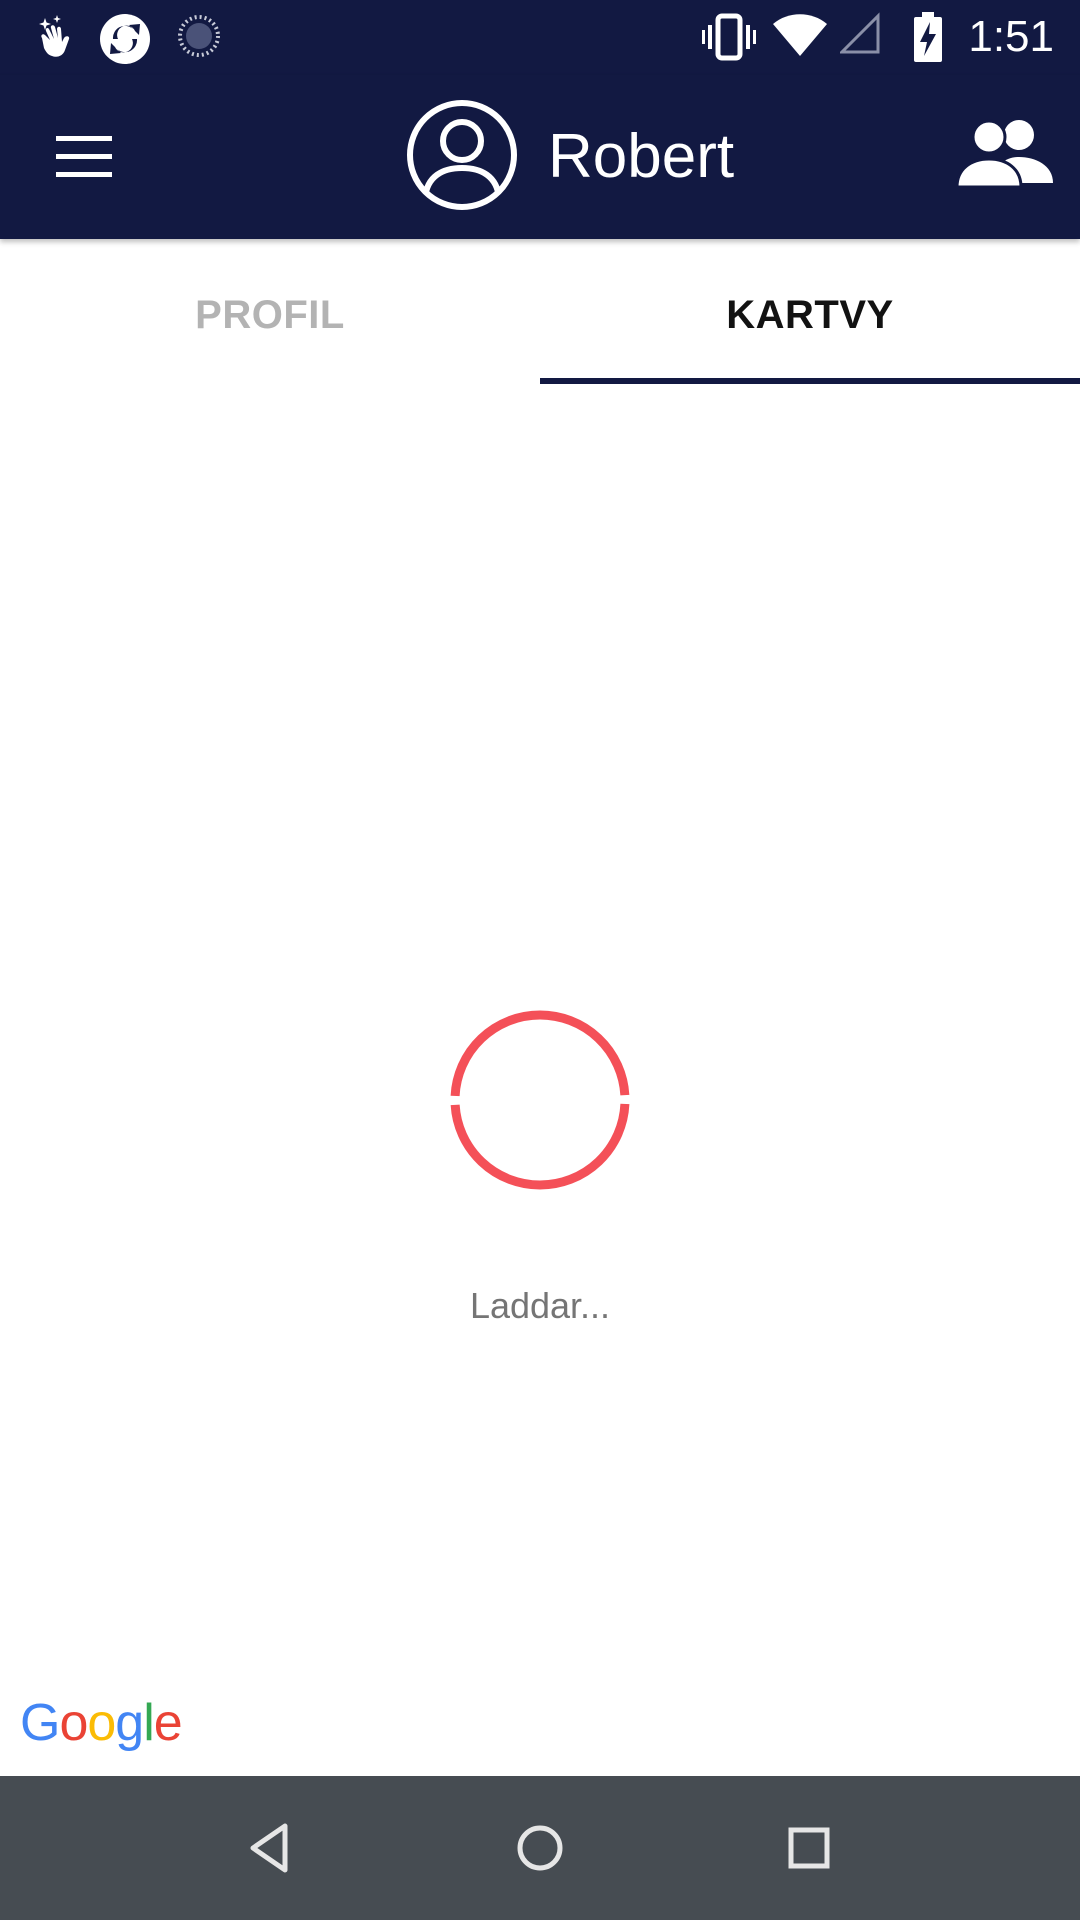 This screenshot has height=1920, width=1080. Describe the element at coordinates (1011, 36) in the screenshot. I see `status-time: 1:51` at that location.